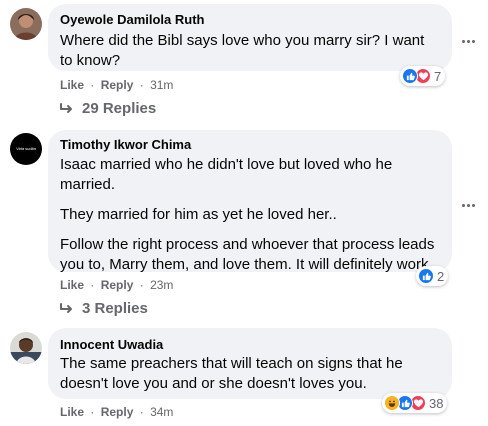  I want to click on view-replies-button: 29 Replies, so click(108, 109).